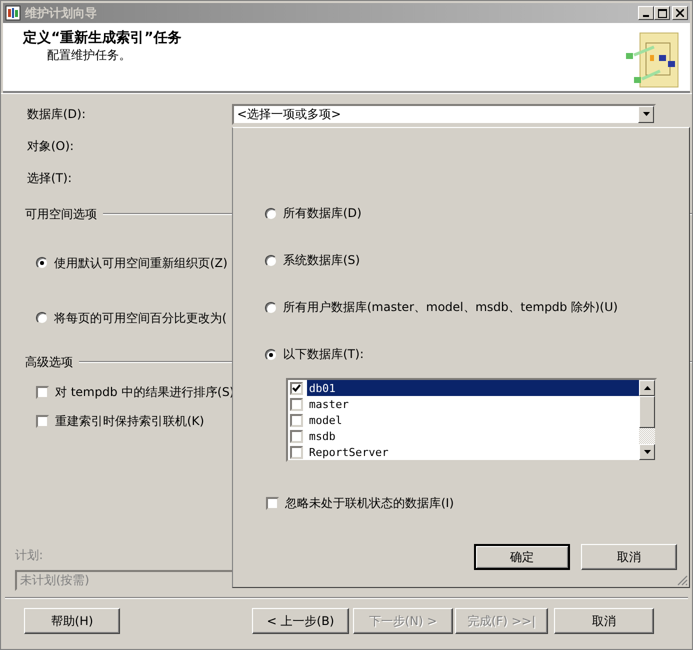  I want to click on close-icon, so click(680, 13).